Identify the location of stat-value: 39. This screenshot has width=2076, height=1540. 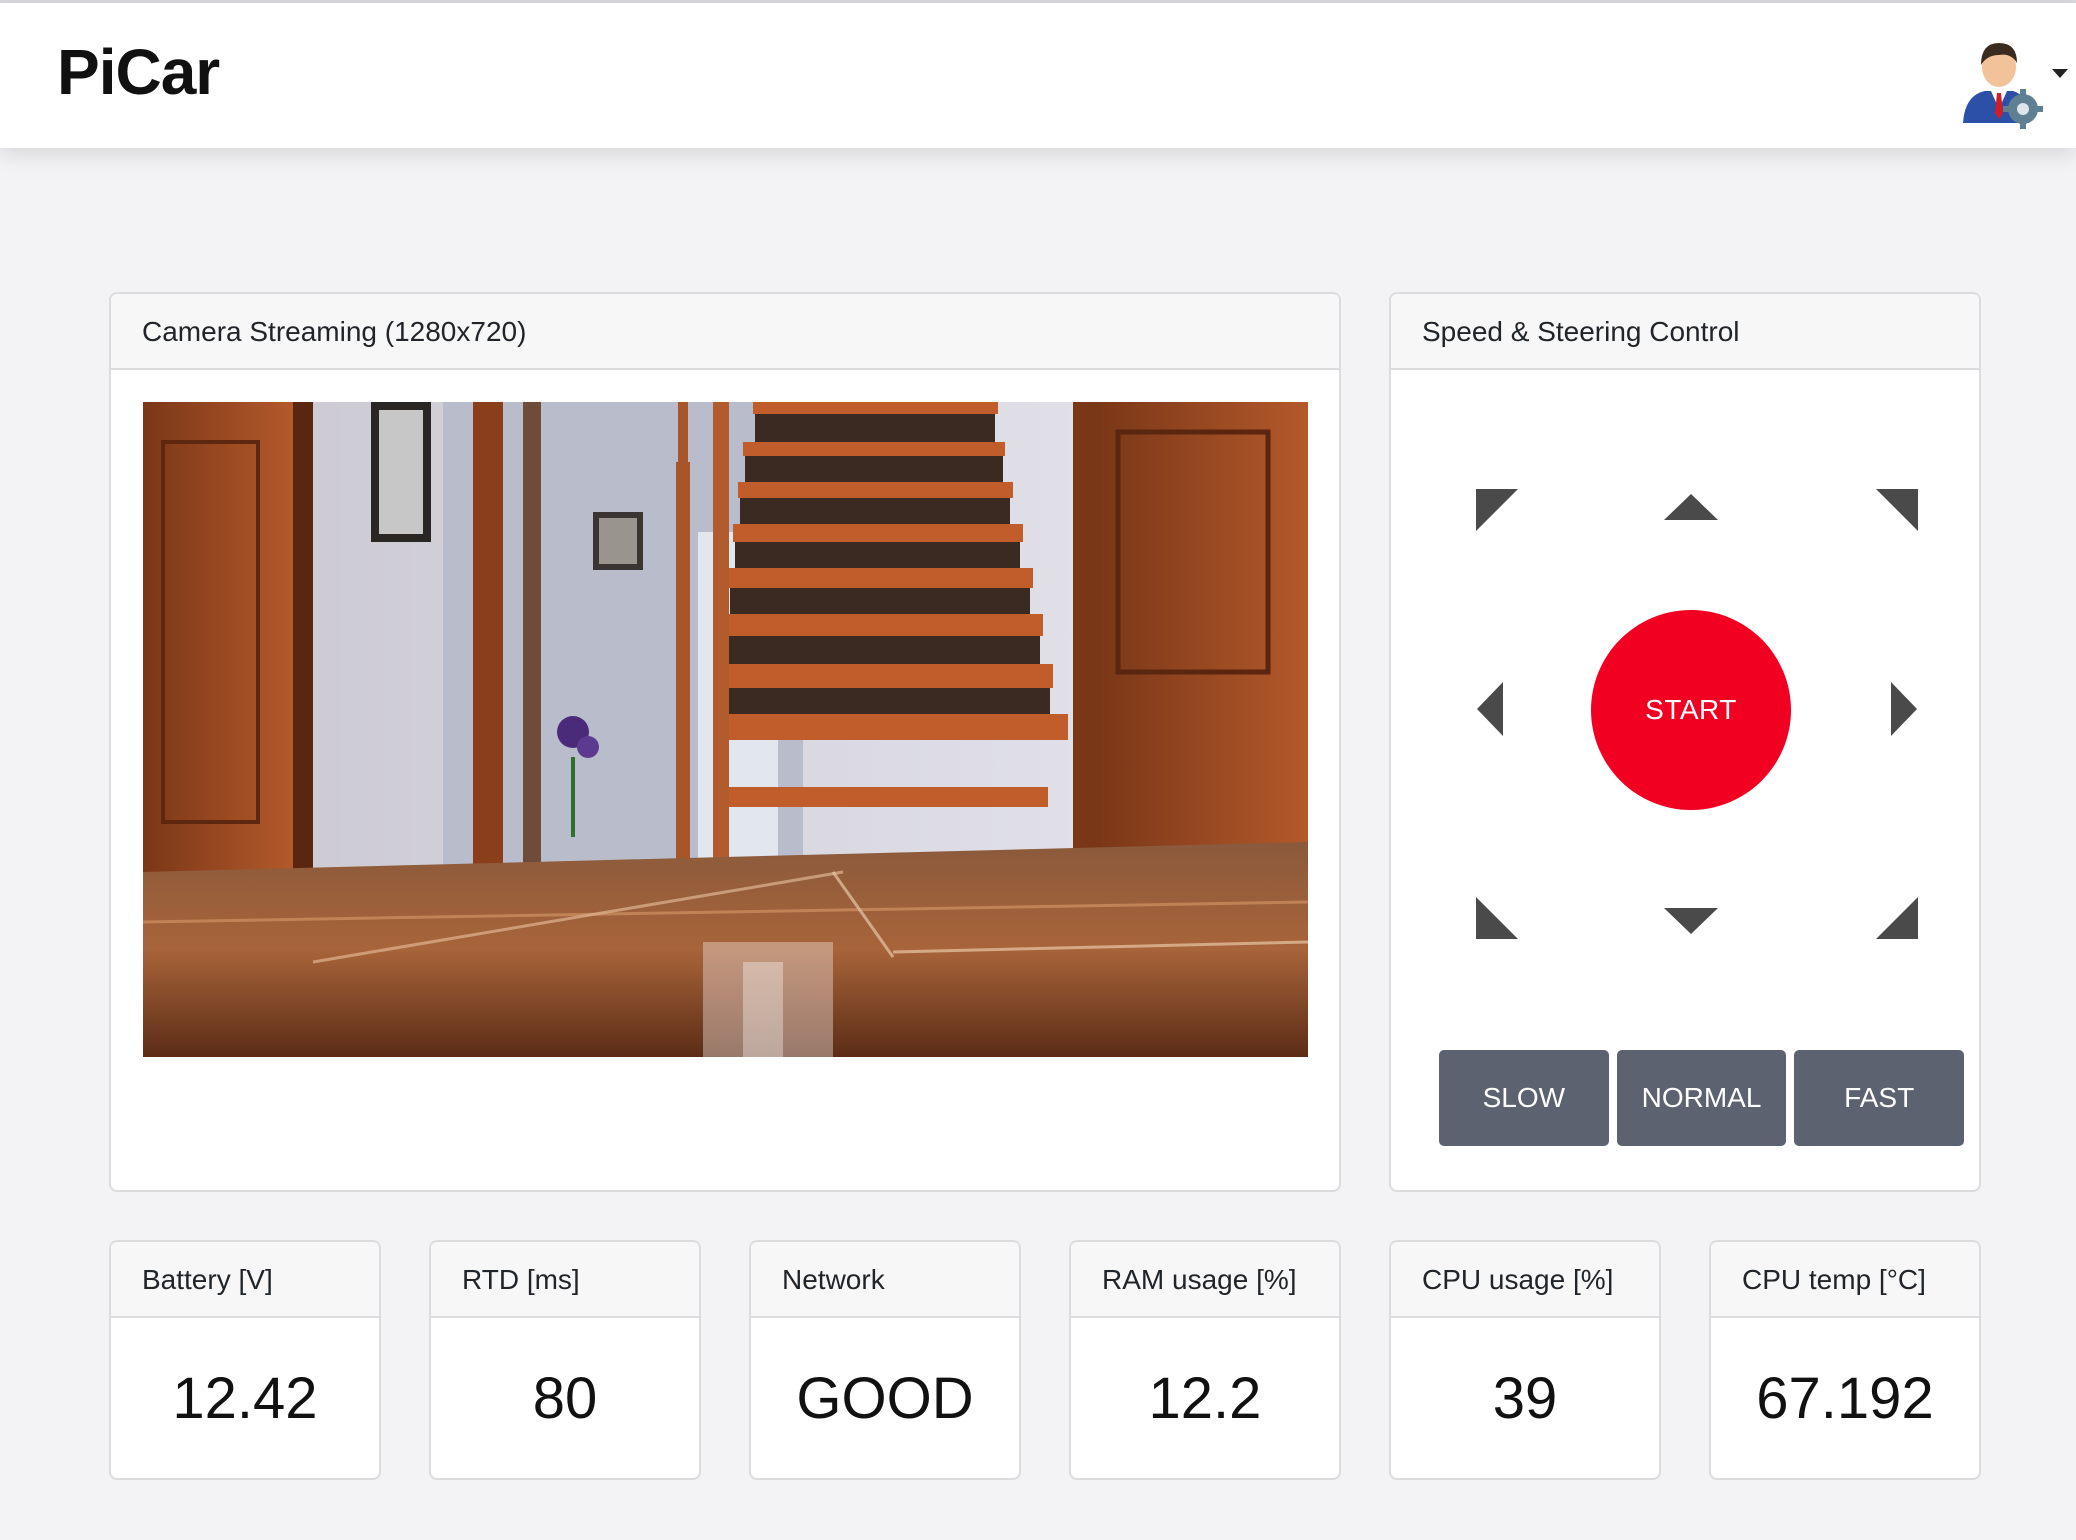
(1525, 1398).